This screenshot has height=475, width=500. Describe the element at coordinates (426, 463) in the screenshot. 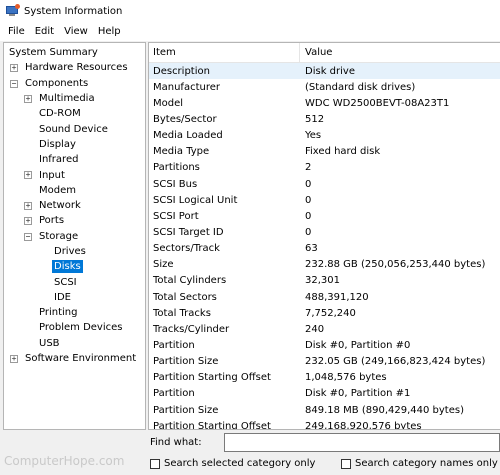

I see `search-category-names-label: Search category names only` at that location.